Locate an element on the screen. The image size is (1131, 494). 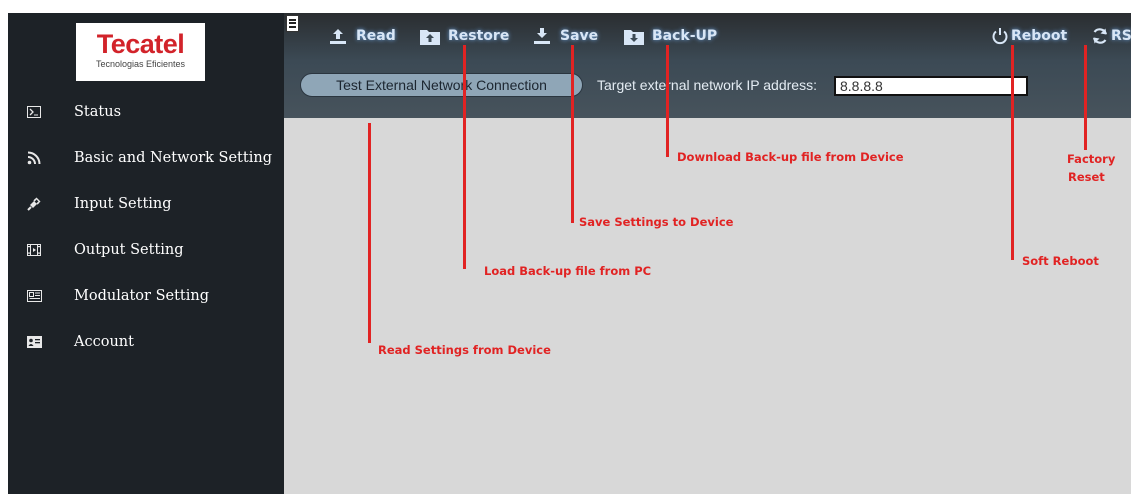
logo-tagline: Tecnologias Eficientes is located at coordinates (140, 64).